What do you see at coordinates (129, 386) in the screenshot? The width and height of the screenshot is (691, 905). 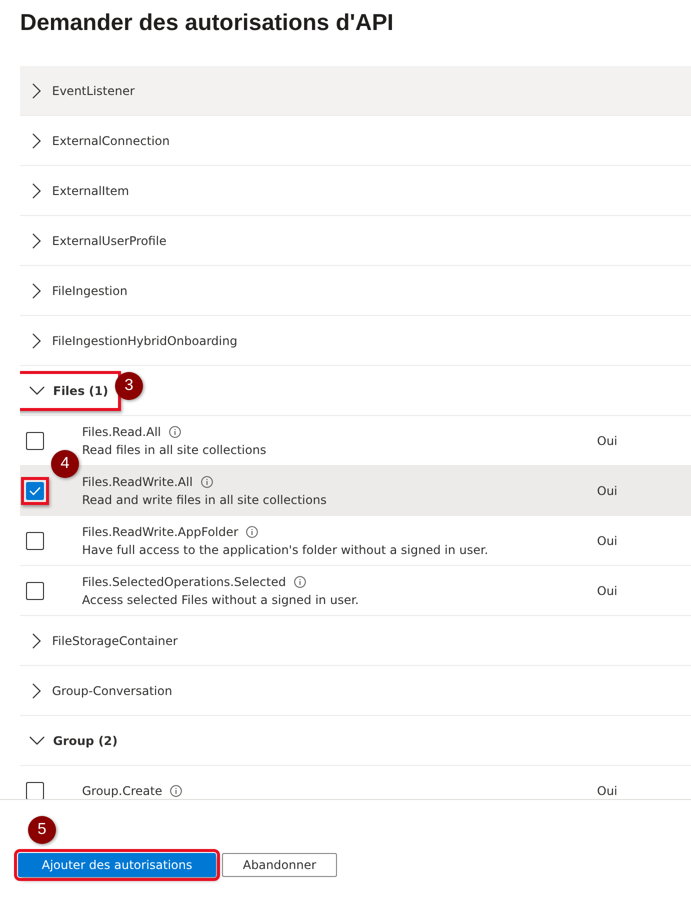 I see `step-badge: 3` at bounding box center [129, 386].